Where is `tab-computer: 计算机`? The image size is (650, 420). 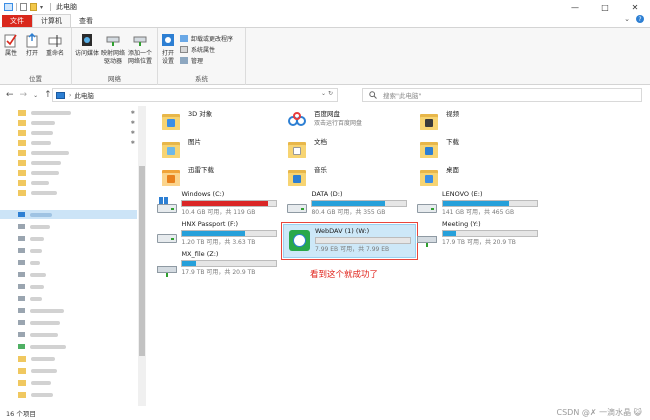
tab-computer: 计算机 is located at coordinates (51, 20).